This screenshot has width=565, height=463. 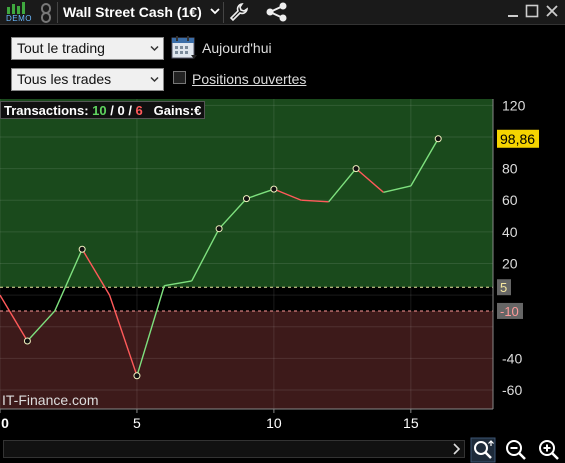 I want to click on transactions-summary: Transactions: 10 / 0 / 6 Gains:€, so click(x=103, y=110).